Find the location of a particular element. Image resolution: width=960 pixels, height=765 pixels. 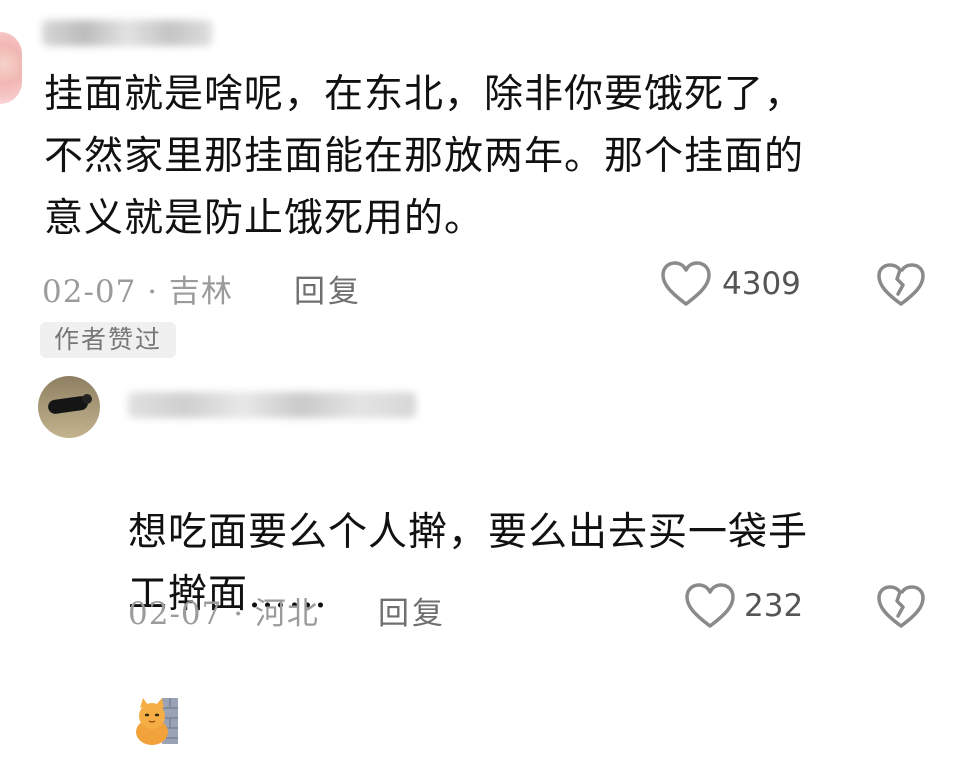

comment-date-location: 02-07 · 河北 is located at coordinates (223, 614).